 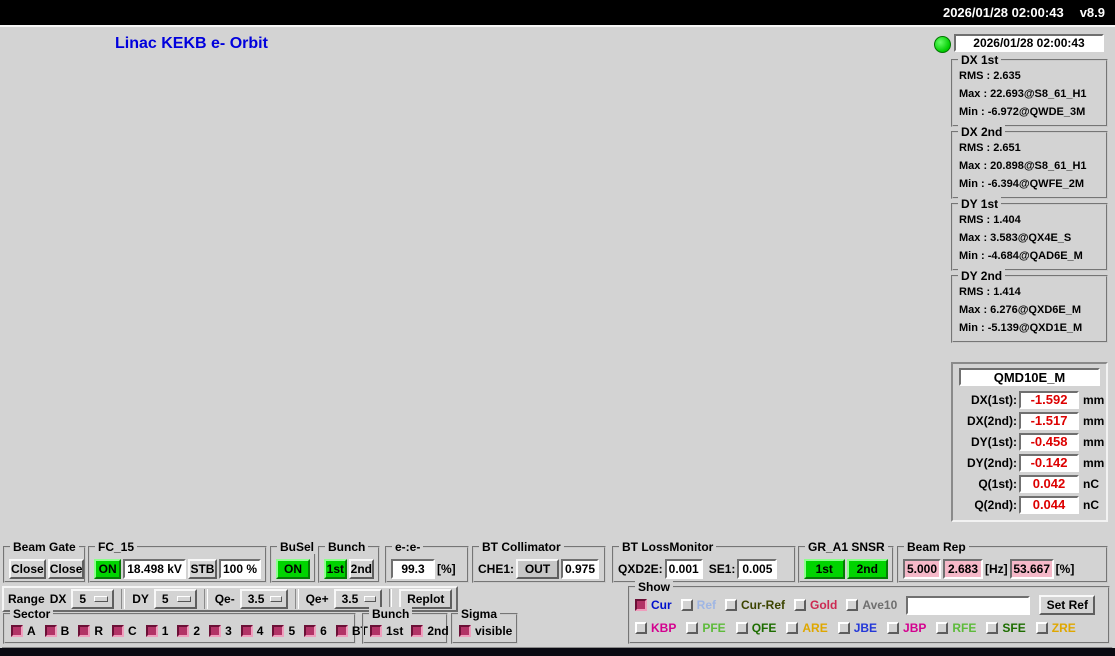 I want to click on qmd-row-label: DX(2nd):, so click(x=992, y=420).